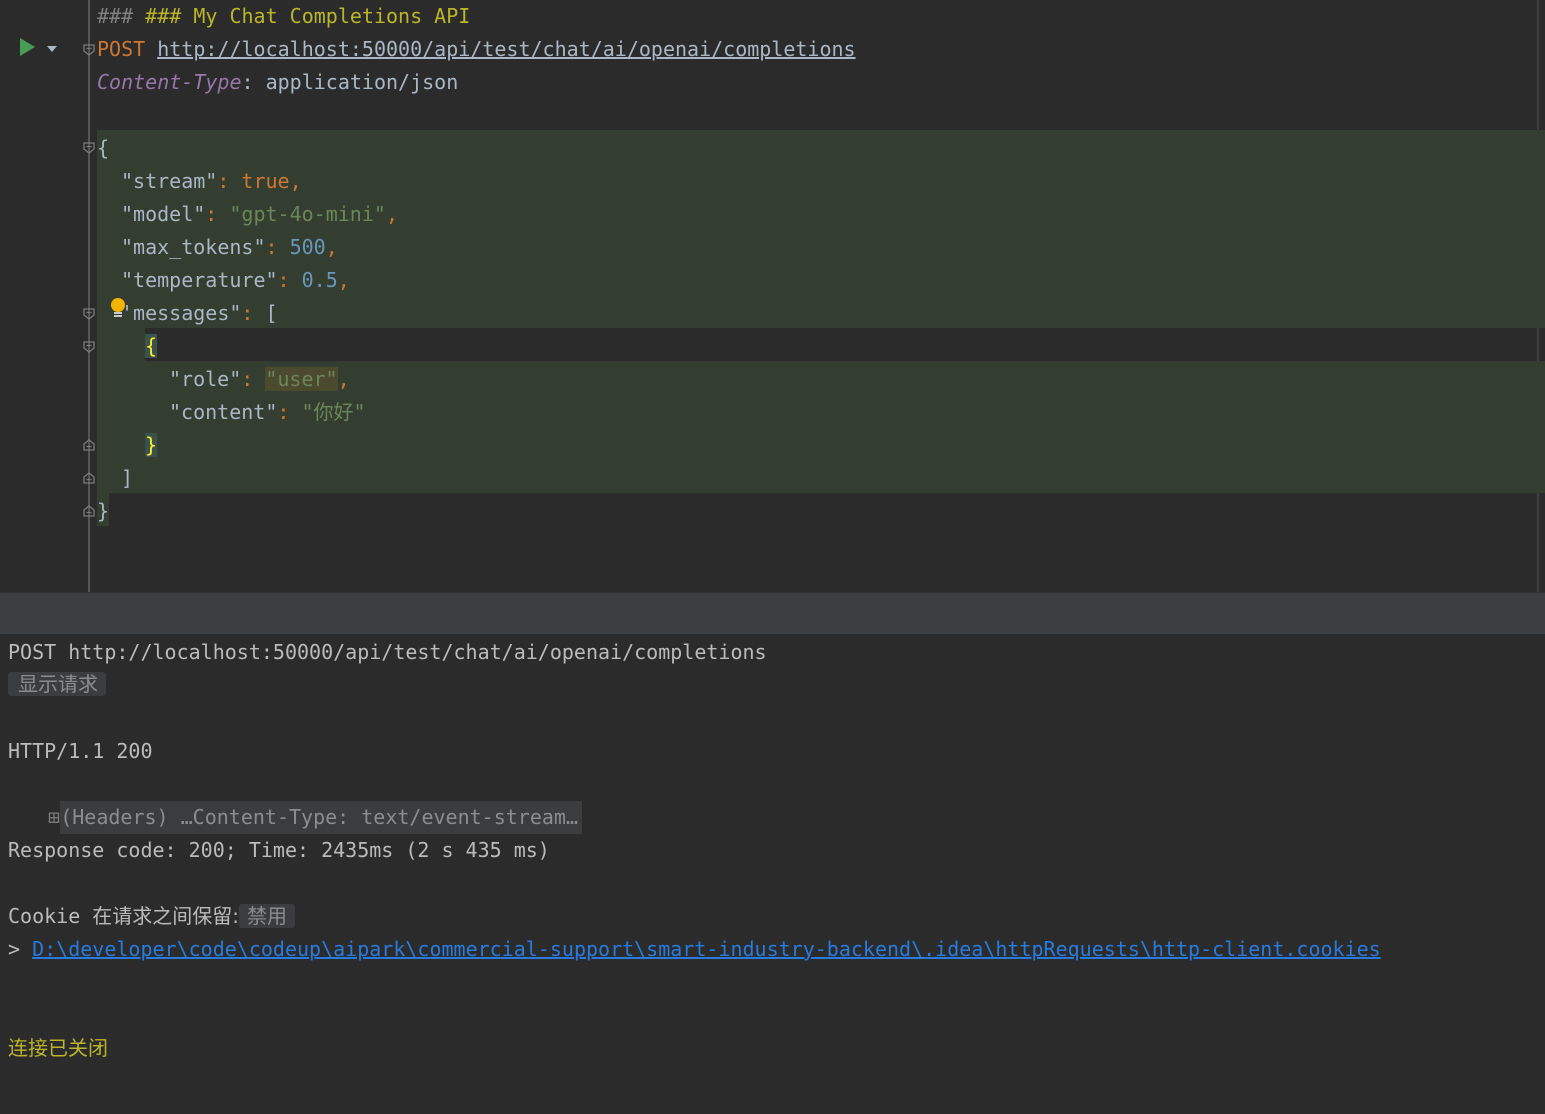 The height and width of the screenshot is (1114, 1545). What do you see at coordinates (54, 817) in the screenshot?
I see `expand-icon: ⊞` at bounding box center [54, 817].